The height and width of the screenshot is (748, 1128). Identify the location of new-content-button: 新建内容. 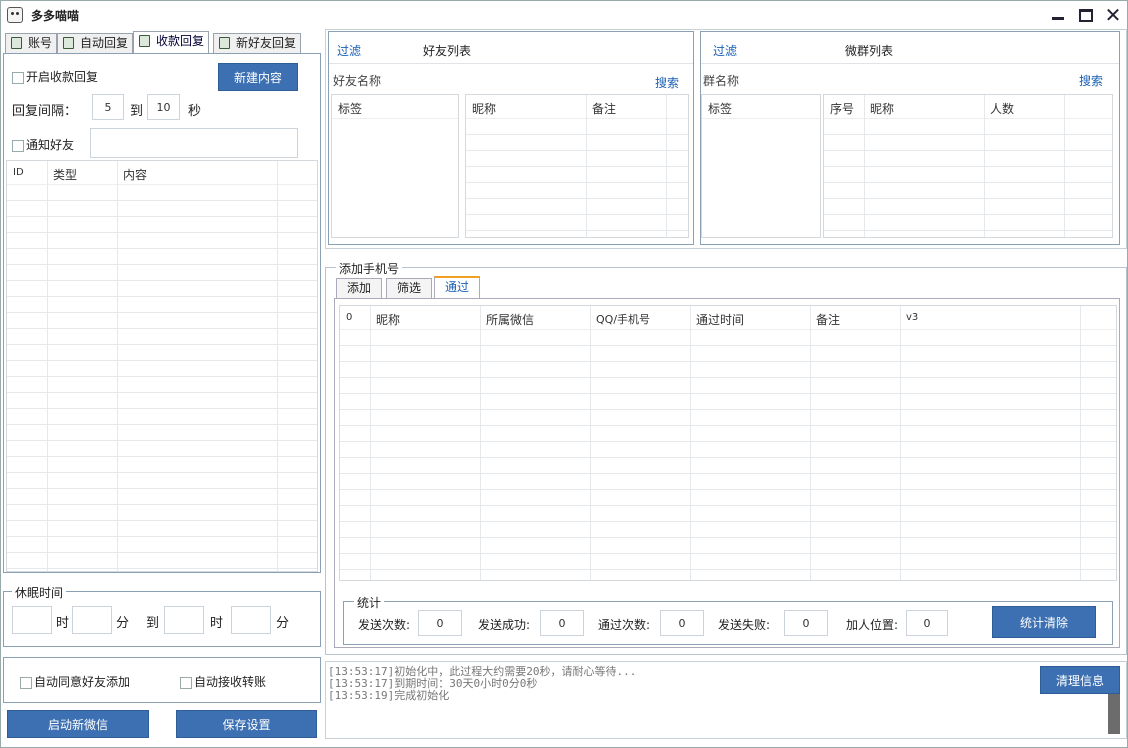
(258, 77).